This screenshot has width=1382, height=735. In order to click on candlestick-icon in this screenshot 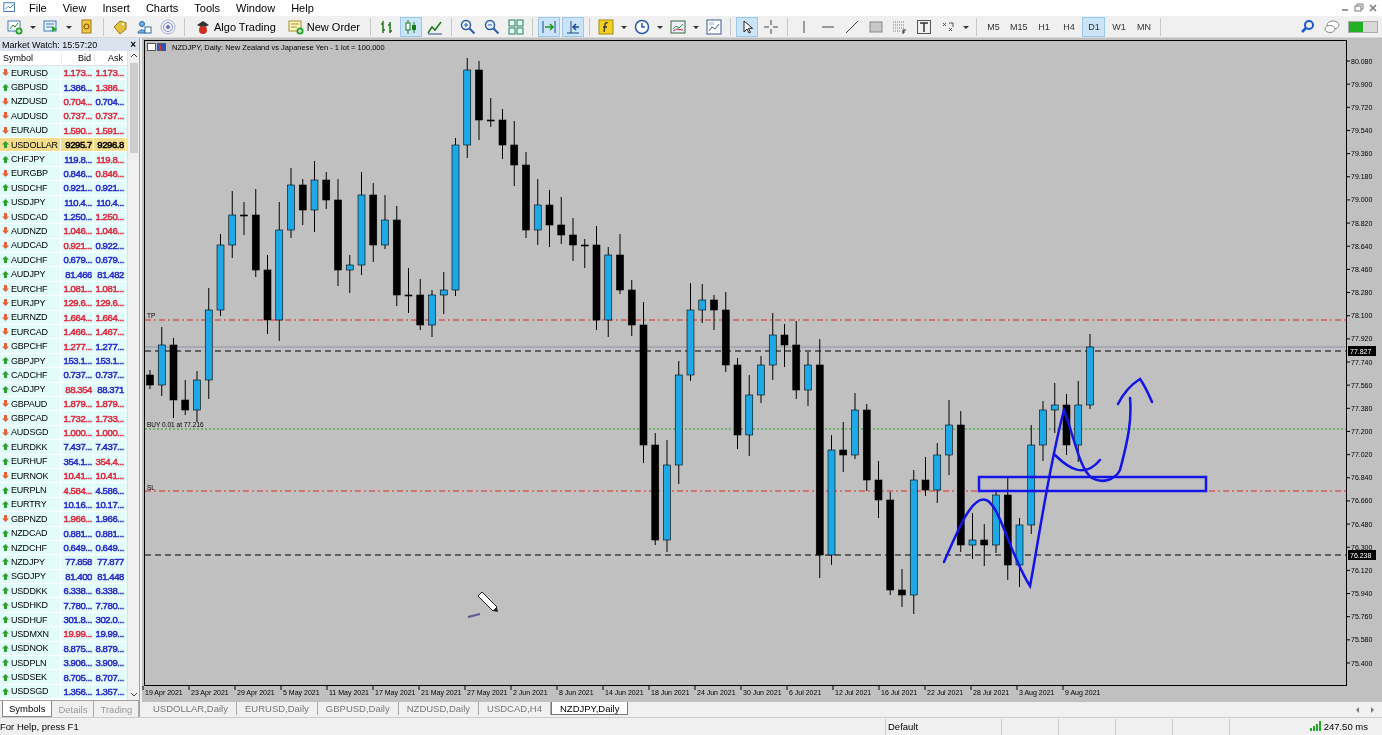, I will do `click(410, 26)`.